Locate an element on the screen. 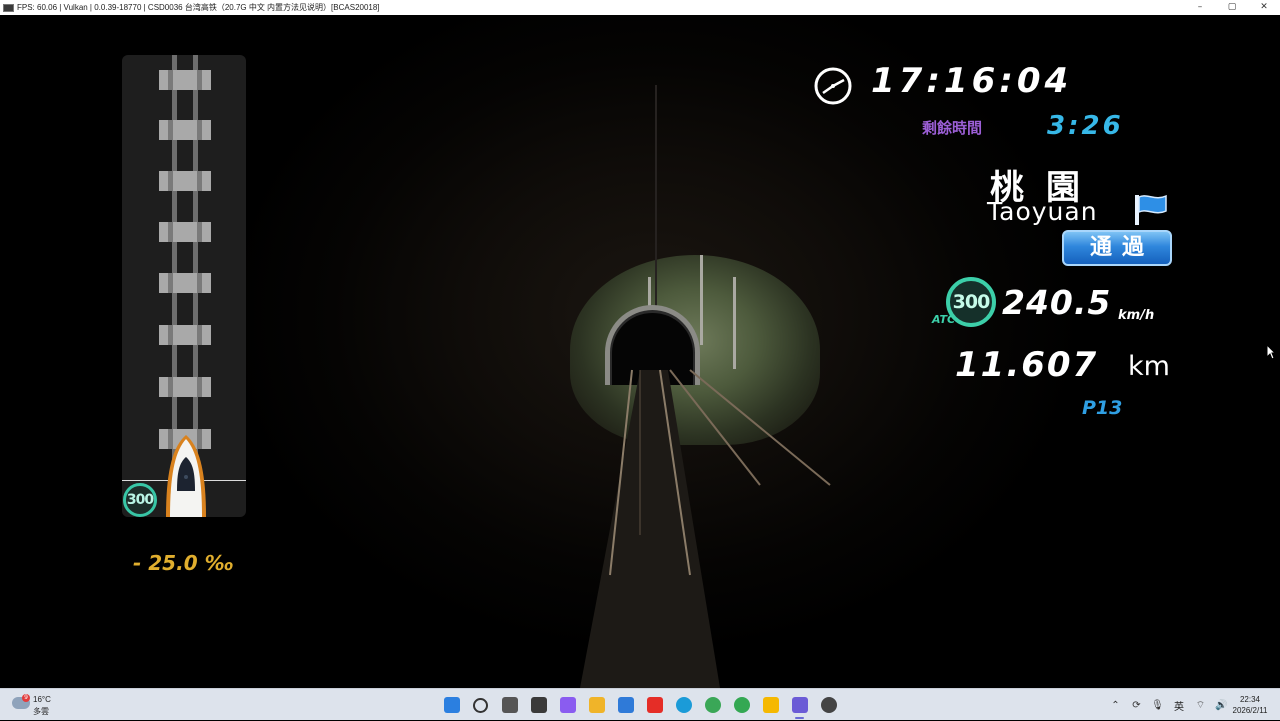 The width and height of the screenshot is (1280, 721). app-youtube-icon is located at coordinates (654, 705).